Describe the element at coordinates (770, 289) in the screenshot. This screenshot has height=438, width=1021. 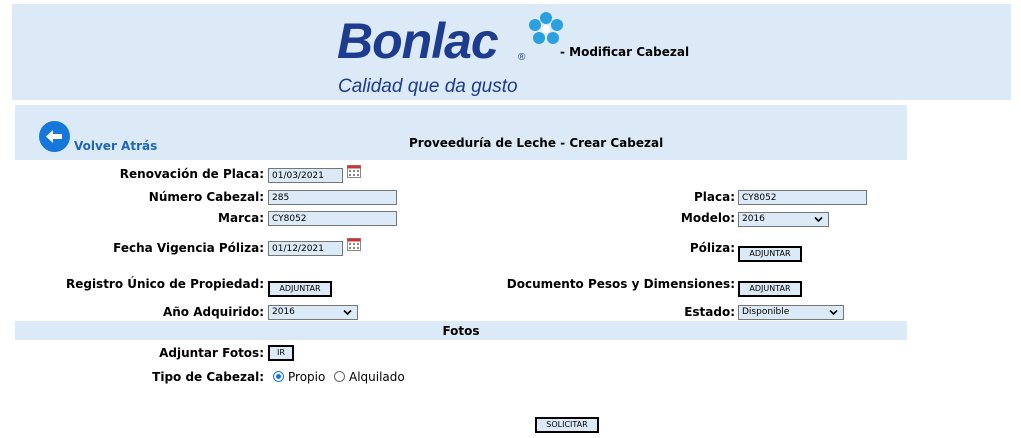
I see `documento-pesos-adjuntar-button: ADJUNTAR` at that location.